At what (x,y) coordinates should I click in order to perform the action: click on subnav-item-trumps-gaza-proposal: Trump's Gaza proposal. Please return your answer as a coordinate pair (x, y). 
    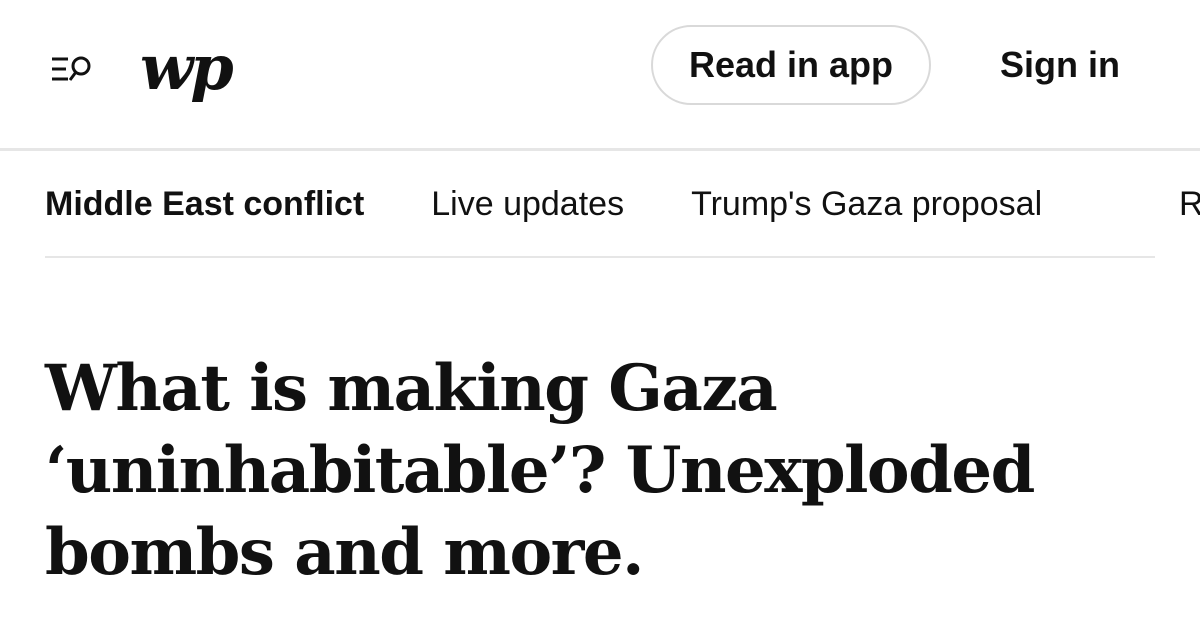
    Looking at the image, I should click on (866, 204).